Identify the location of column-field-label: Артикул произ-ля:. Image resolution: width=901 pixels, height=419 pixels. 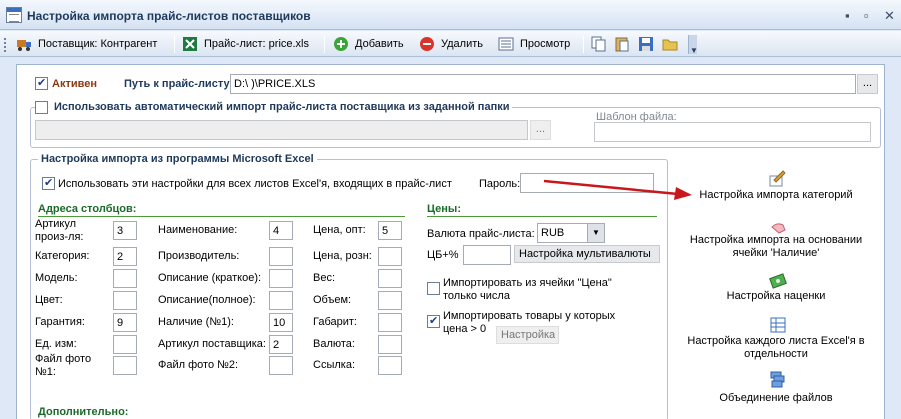
(59, 230).